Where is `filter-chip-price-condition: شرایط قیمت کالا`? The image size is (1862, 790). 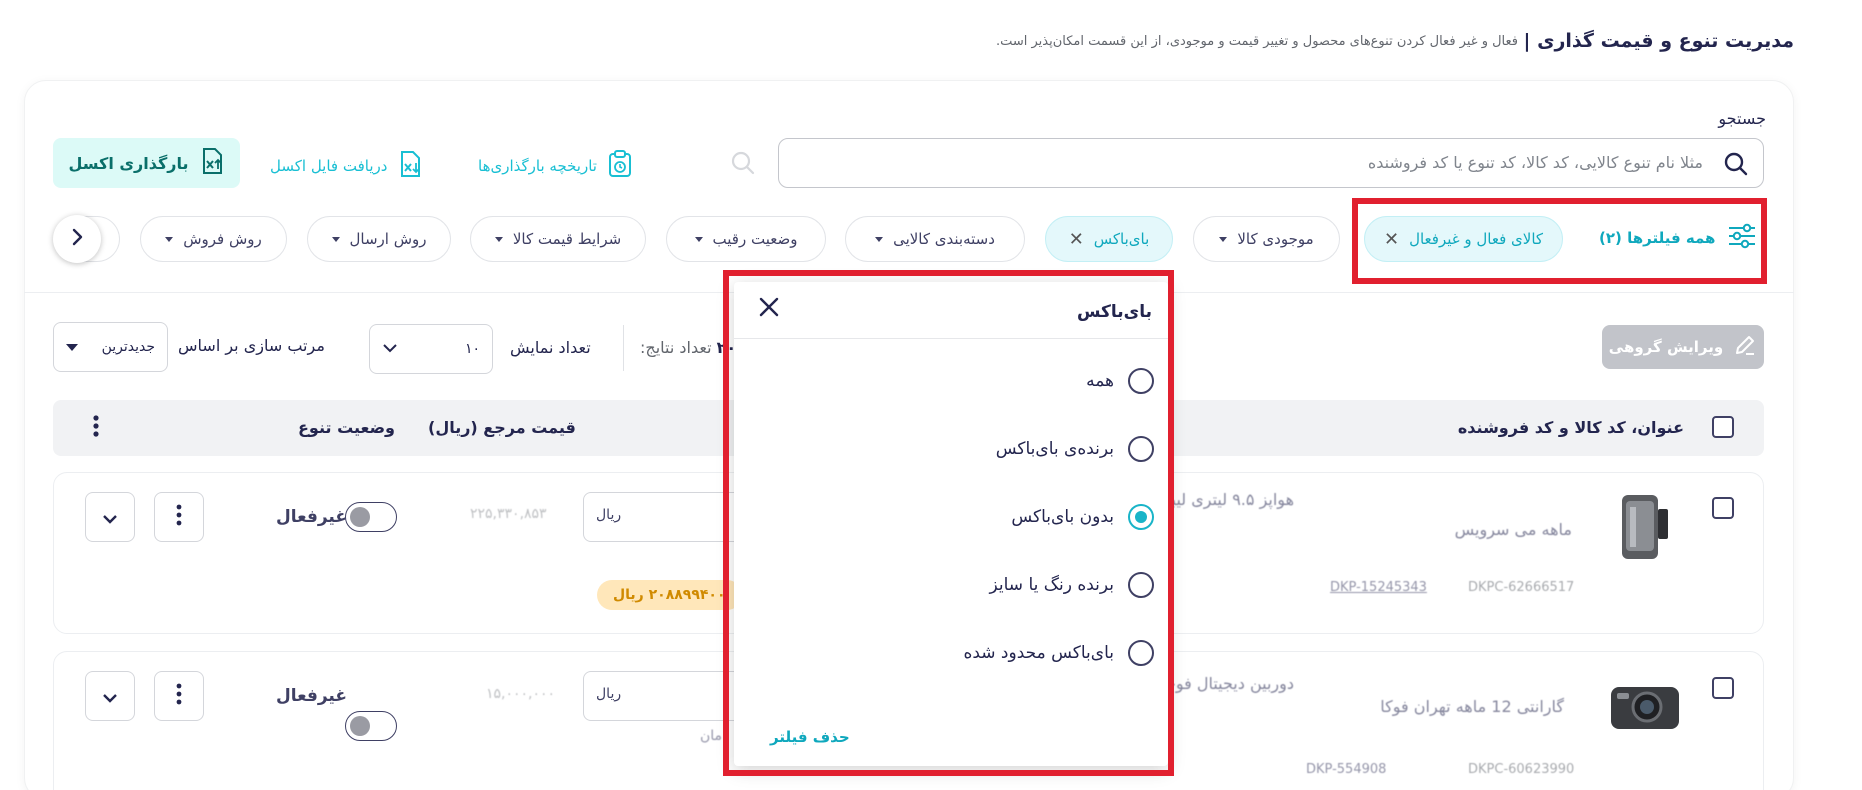 filter-chip-price-condition: شرایط قیمت کالا is located at coordinates (558, 239).